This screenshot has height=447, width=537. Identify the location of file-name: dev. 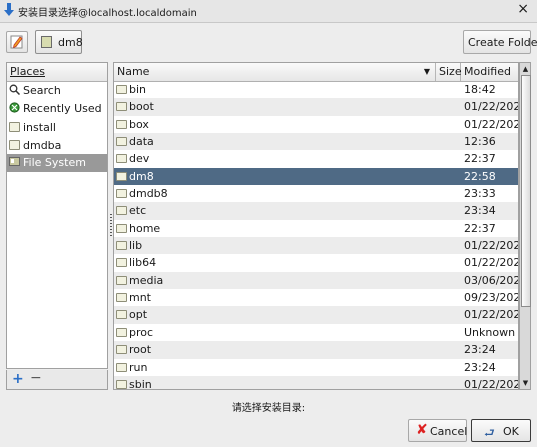
(139, 159).